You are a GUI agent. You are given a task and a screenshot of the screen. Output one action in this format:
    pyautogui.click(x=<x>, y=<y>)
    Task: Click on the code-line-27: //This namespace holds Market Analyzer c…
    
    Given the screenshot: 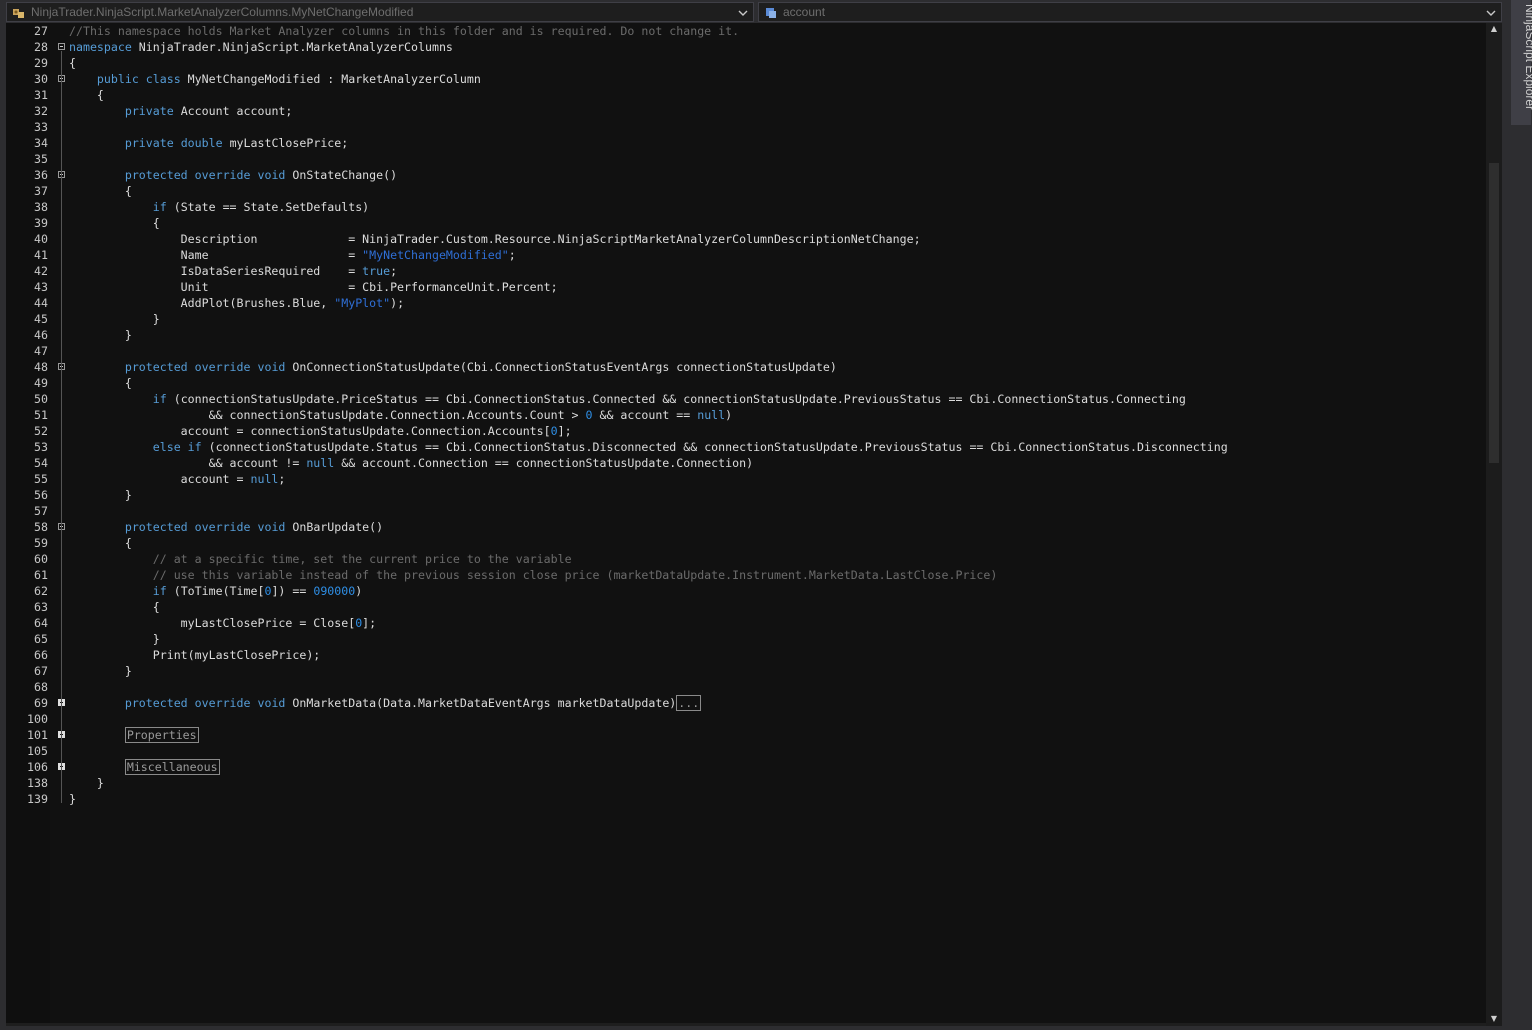 What is the action you would take?
    pyautogui.click(x=404, y=31)
    